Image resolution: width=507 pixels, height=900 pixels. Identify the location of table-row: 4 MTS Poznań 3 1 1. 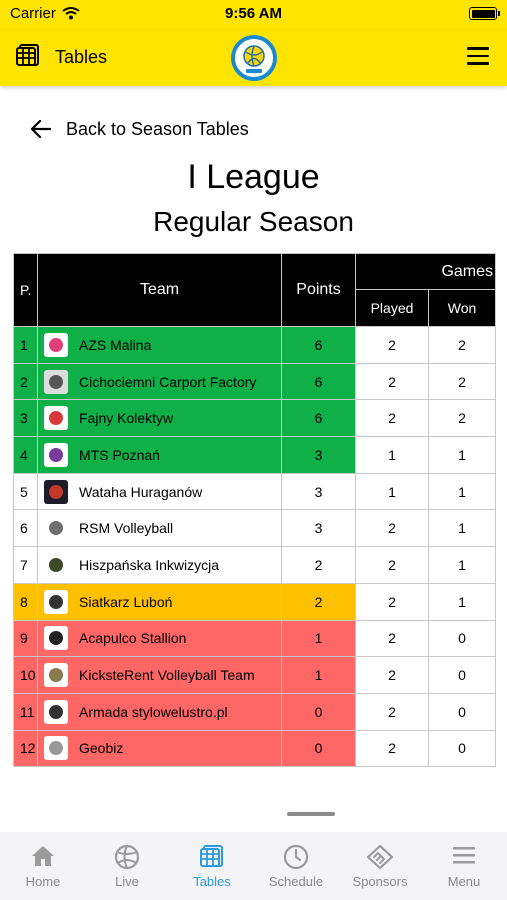
(255, 455).